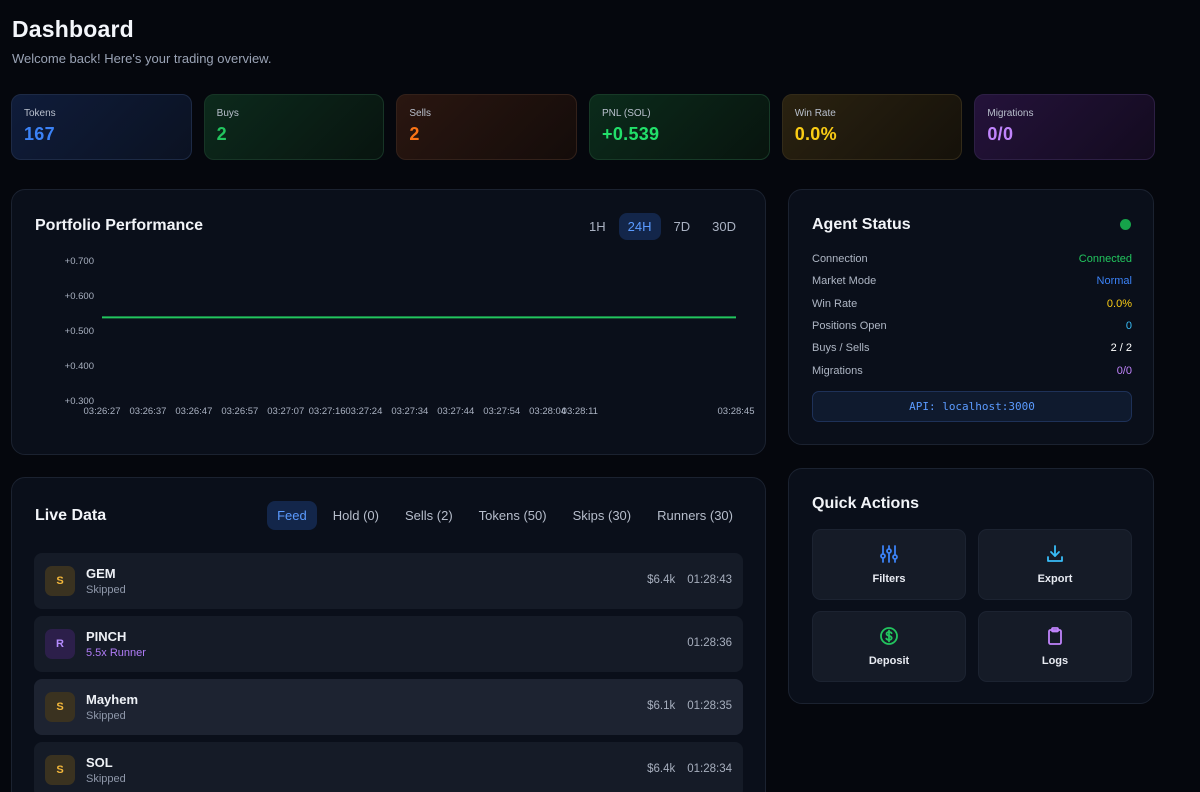 Image resolution: width=1200 pixels, height=792 pixels. Describe the element at coordinates (356, 515) in the screenshot. I see `tab-hold: Hold (0)` at that location.